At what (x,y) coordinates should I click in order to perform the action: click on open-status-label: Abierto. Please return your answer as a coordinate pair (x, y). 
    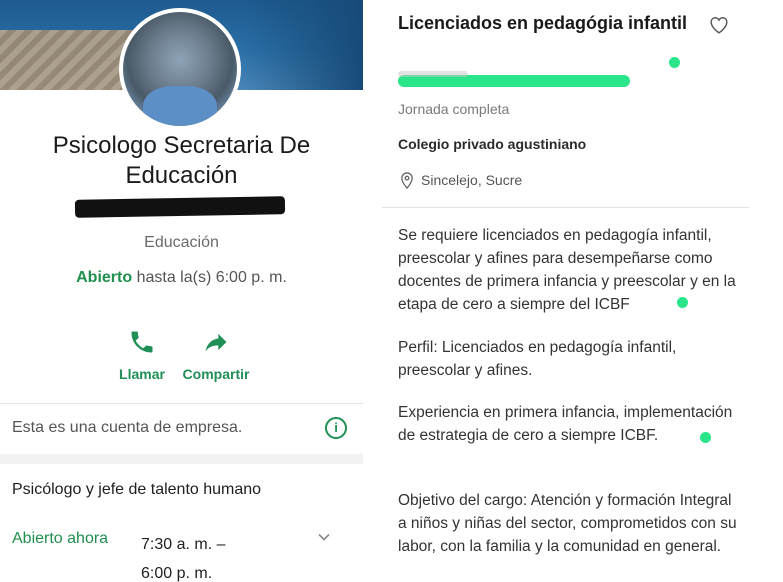
    Looking at the image, I should click on (104, 277).